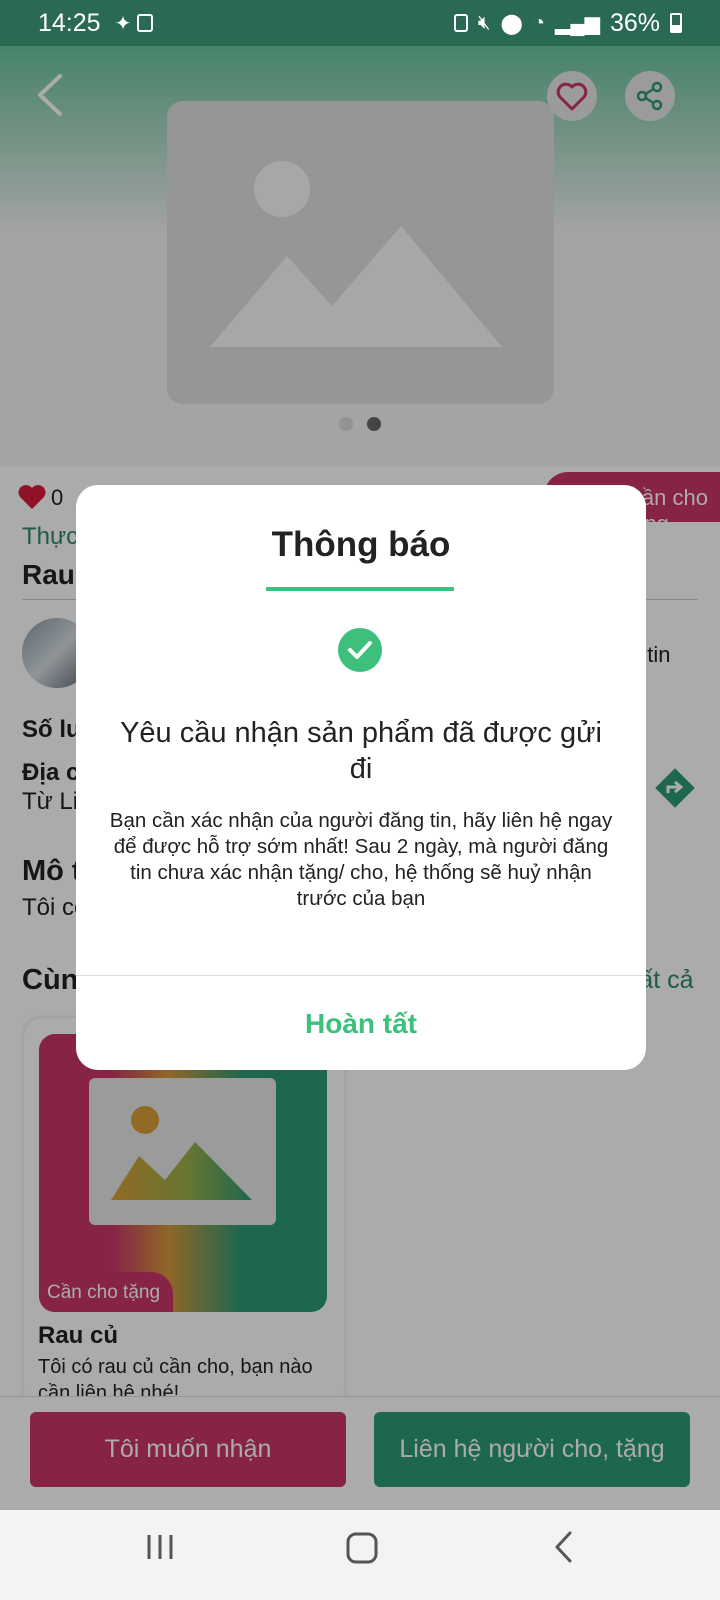 This screenshot has height=1600, width=720. What do you see at coordinates (360, 589) in the screenshot?
I see `title-underline` at bounding box center [360, 589].